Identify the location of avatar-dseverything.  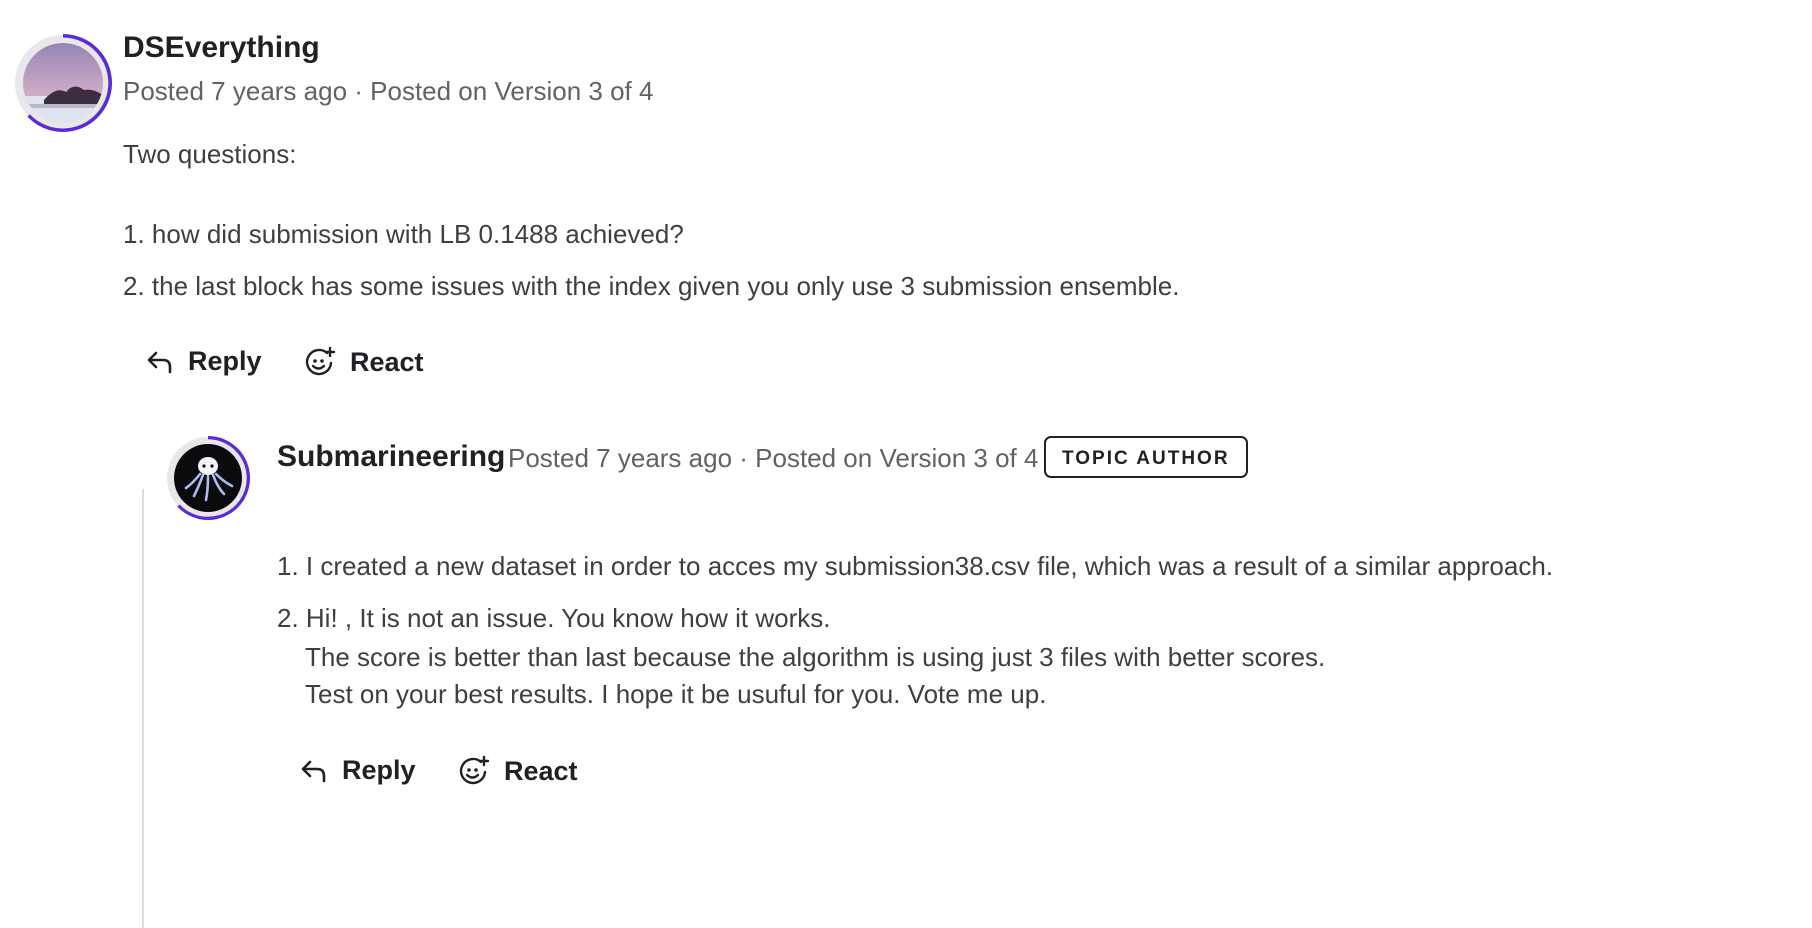
(63, 83).